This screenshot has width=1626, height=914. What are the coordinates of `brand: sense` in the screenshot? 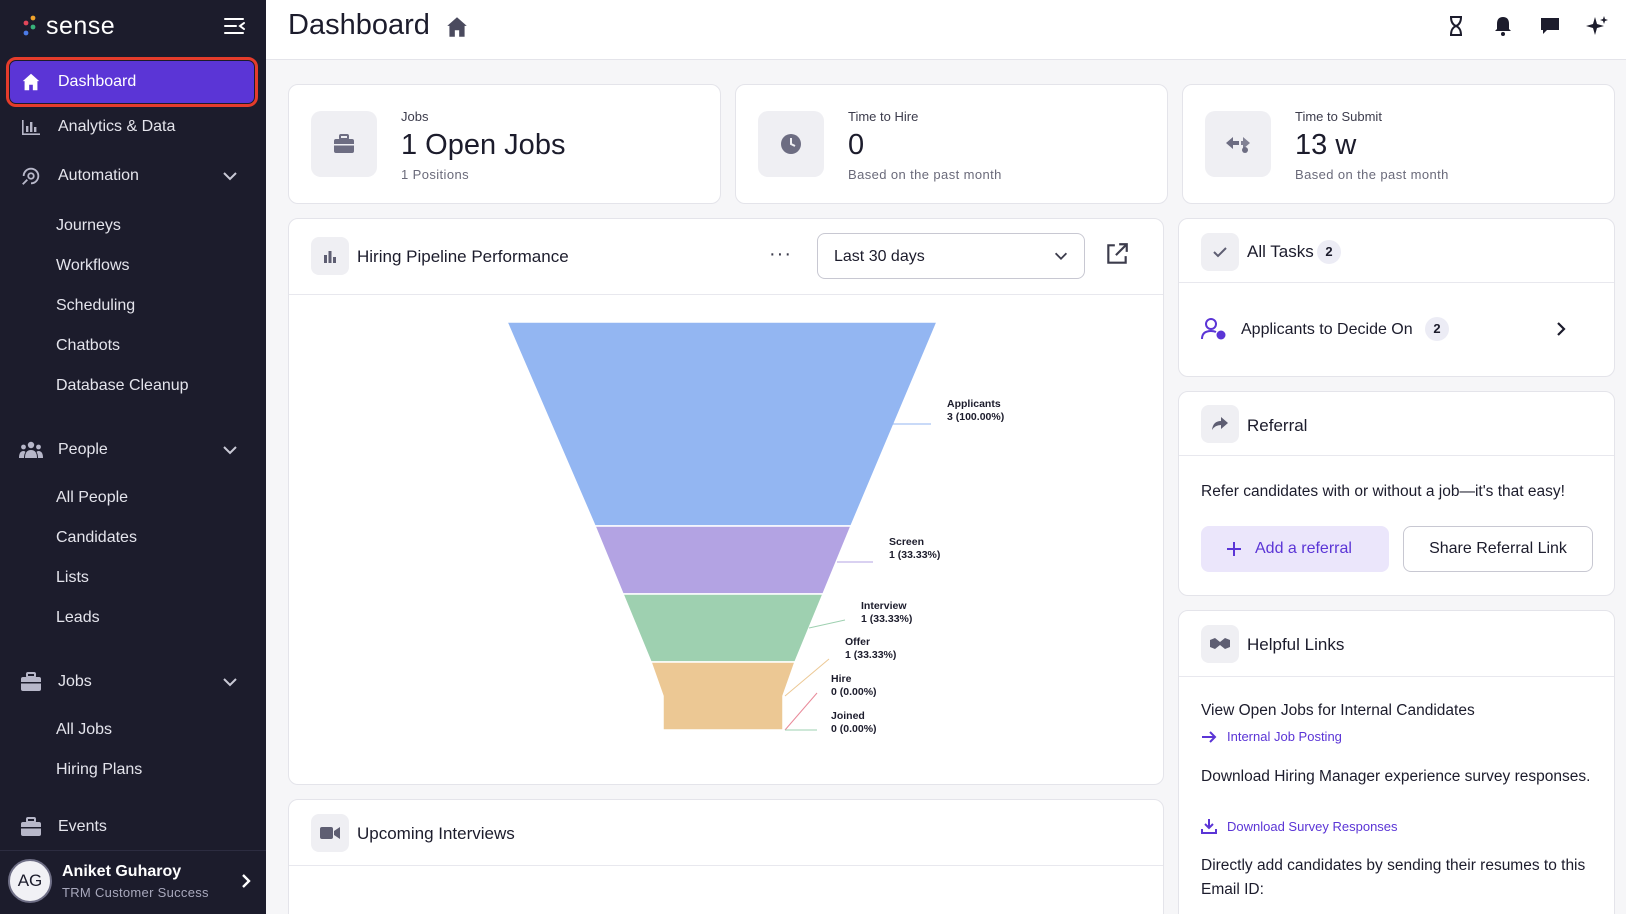 It's located at (68, 26).